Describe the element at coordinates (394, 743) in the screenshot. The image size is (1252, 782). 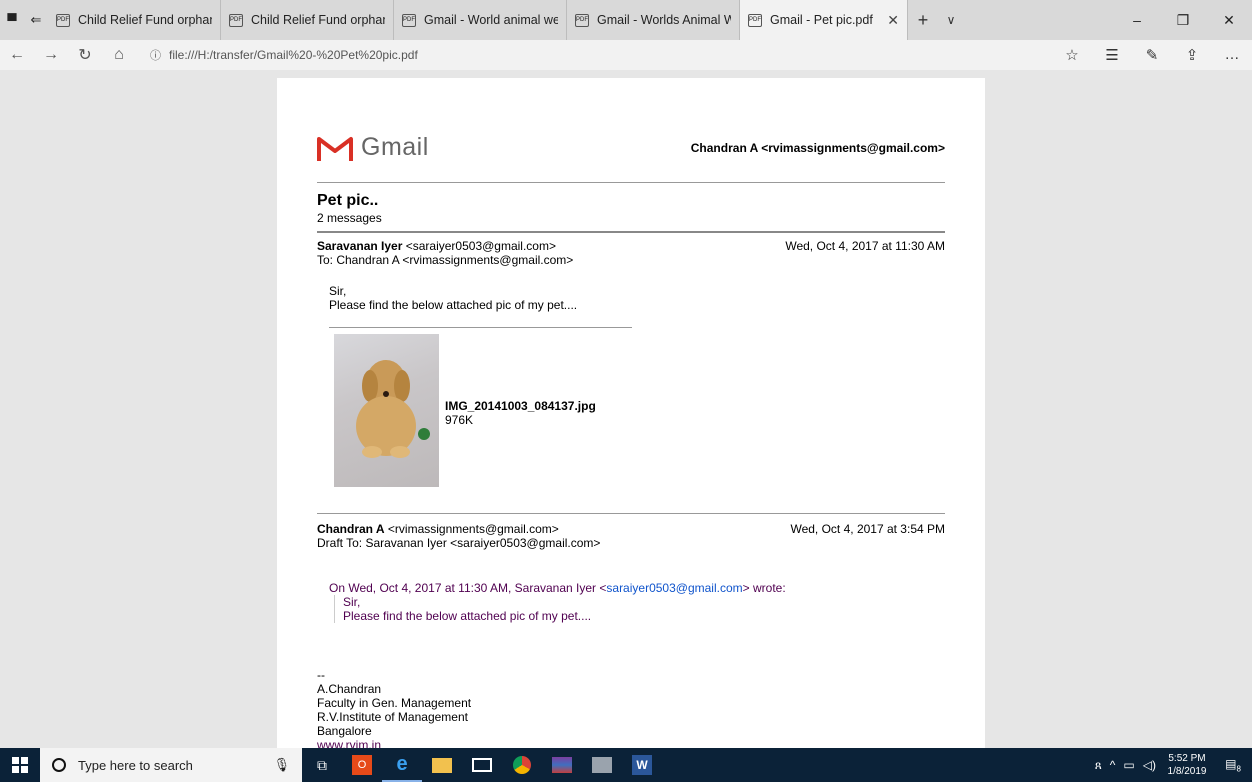
I see `signature-link: www.rvim.in` at that location.